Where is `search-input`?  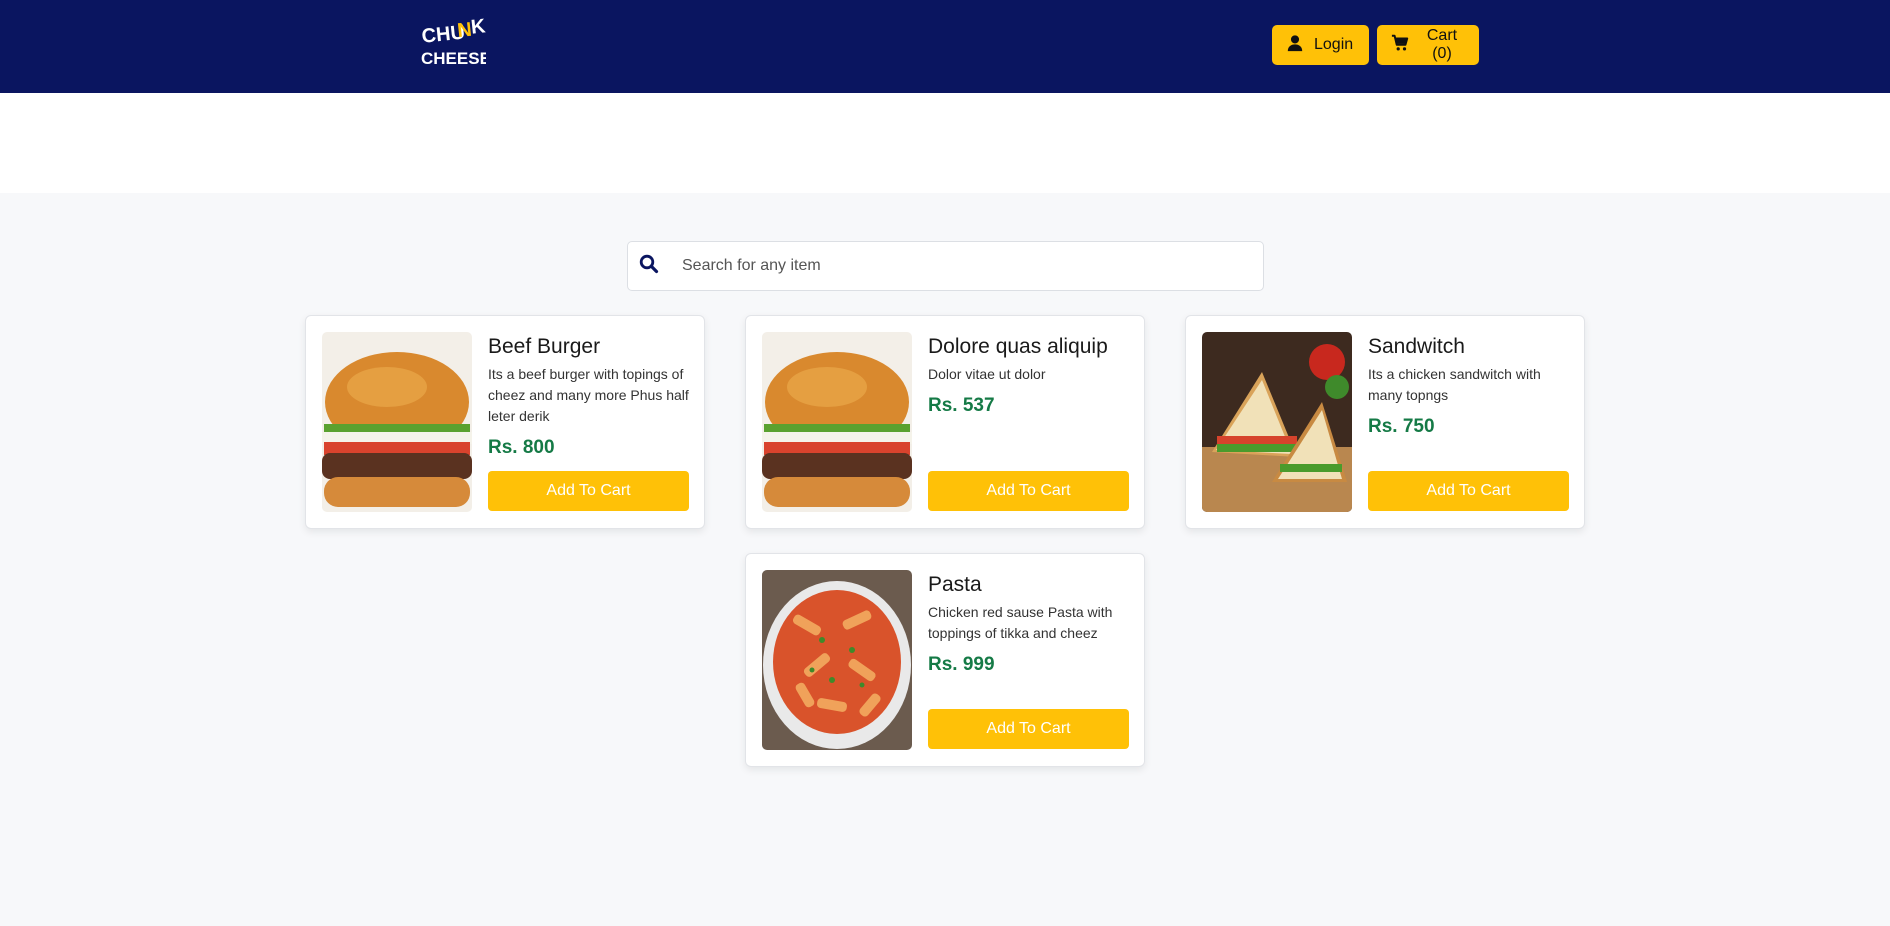
search-input is located at coordinates (962, 266).